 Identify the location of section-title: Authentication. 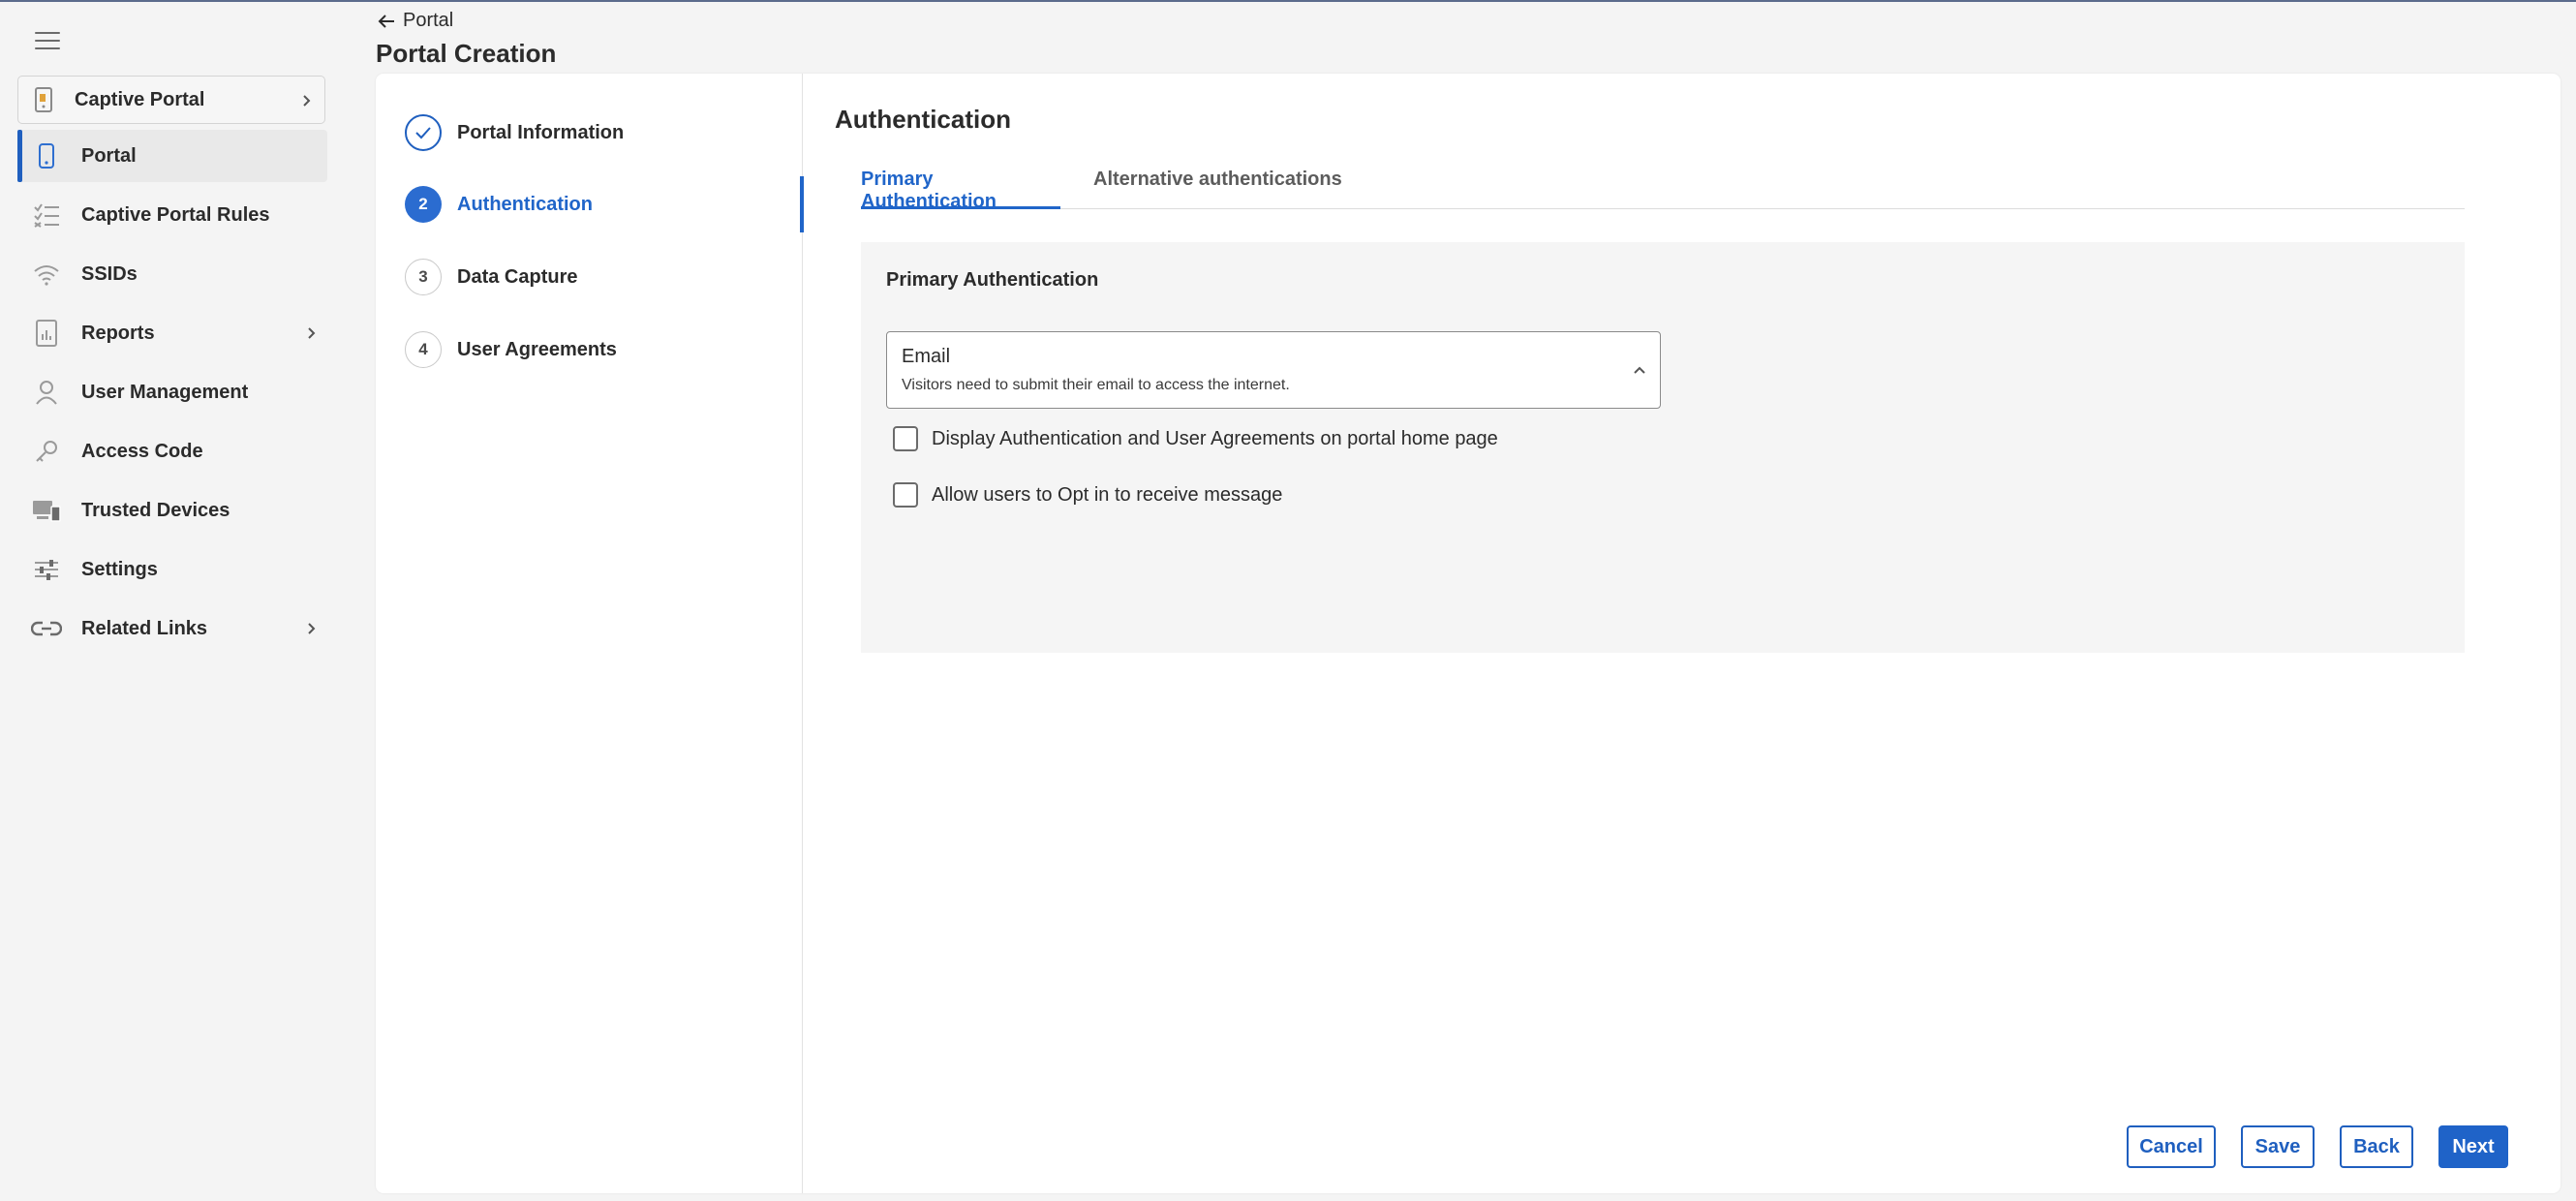
(923, 119).